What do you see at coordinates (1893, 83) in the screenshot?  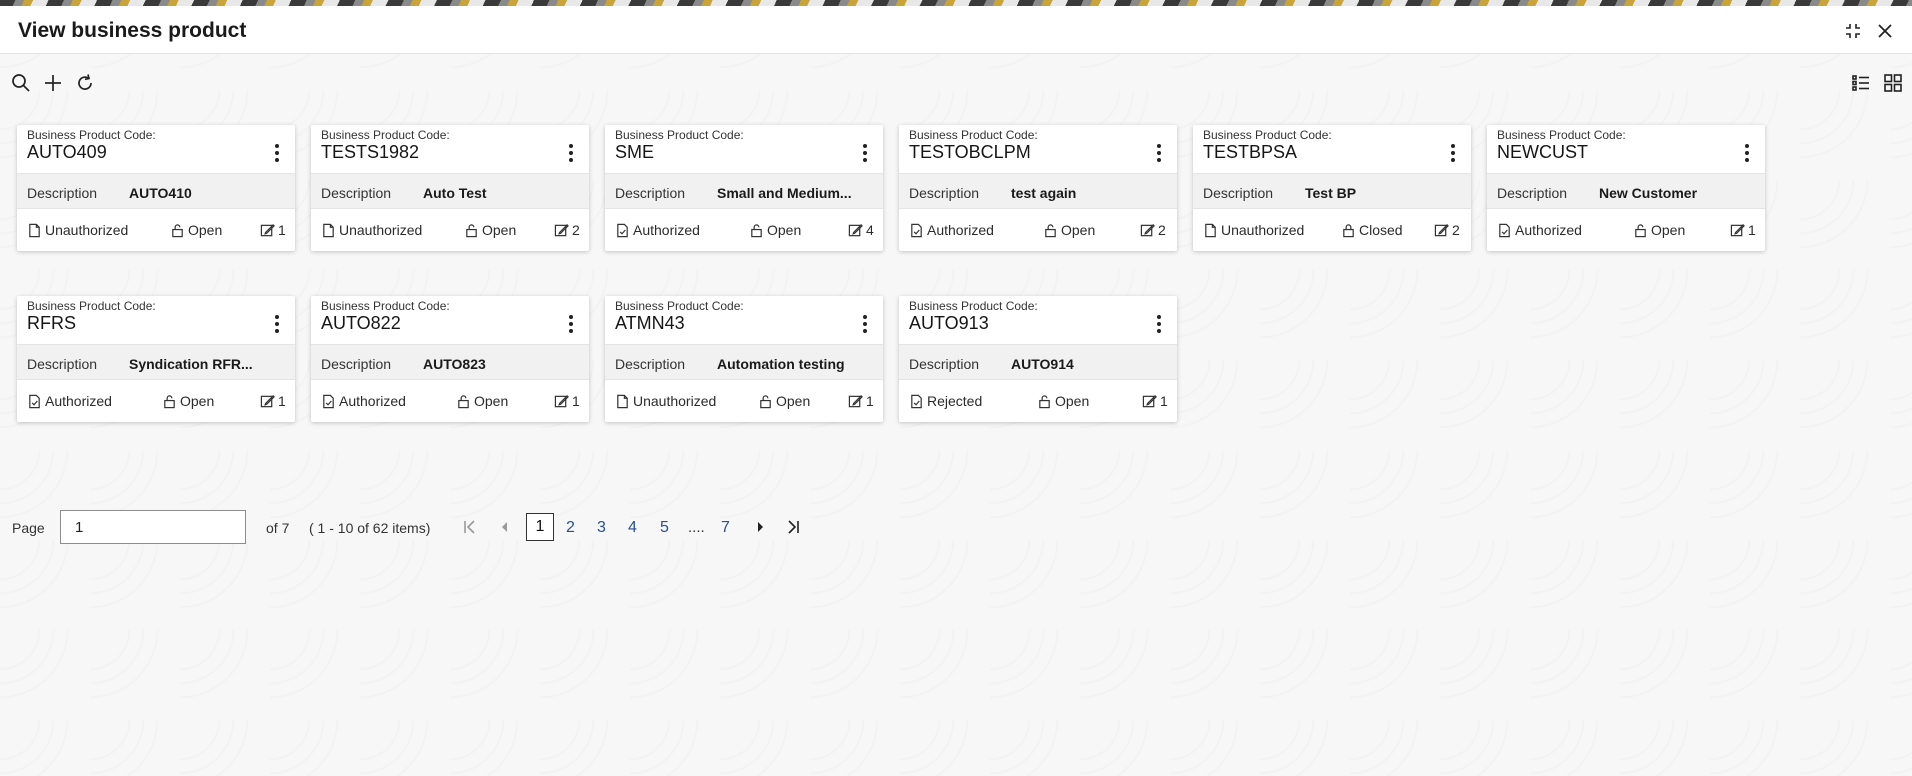 I see `grid-view-icon` at bounding box center [1893, 83].